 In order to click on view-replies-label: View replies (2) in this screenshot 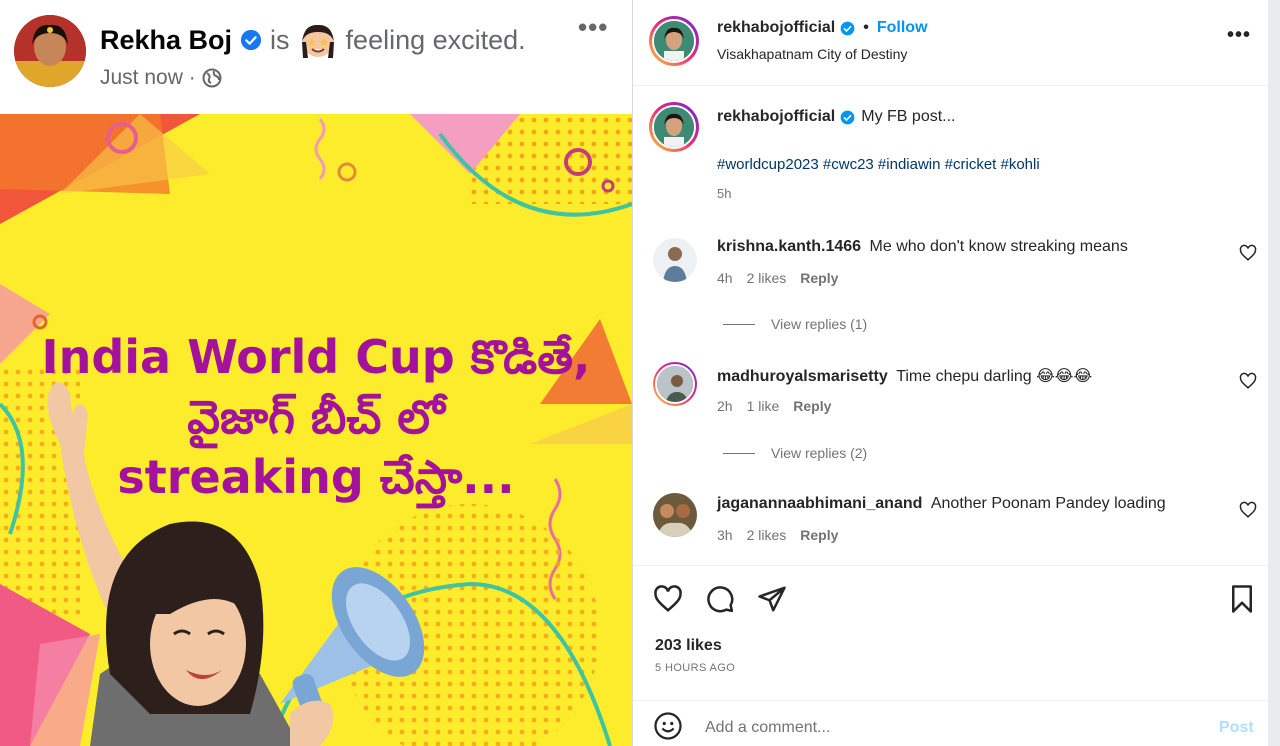, I will do `click(819, 453)`.